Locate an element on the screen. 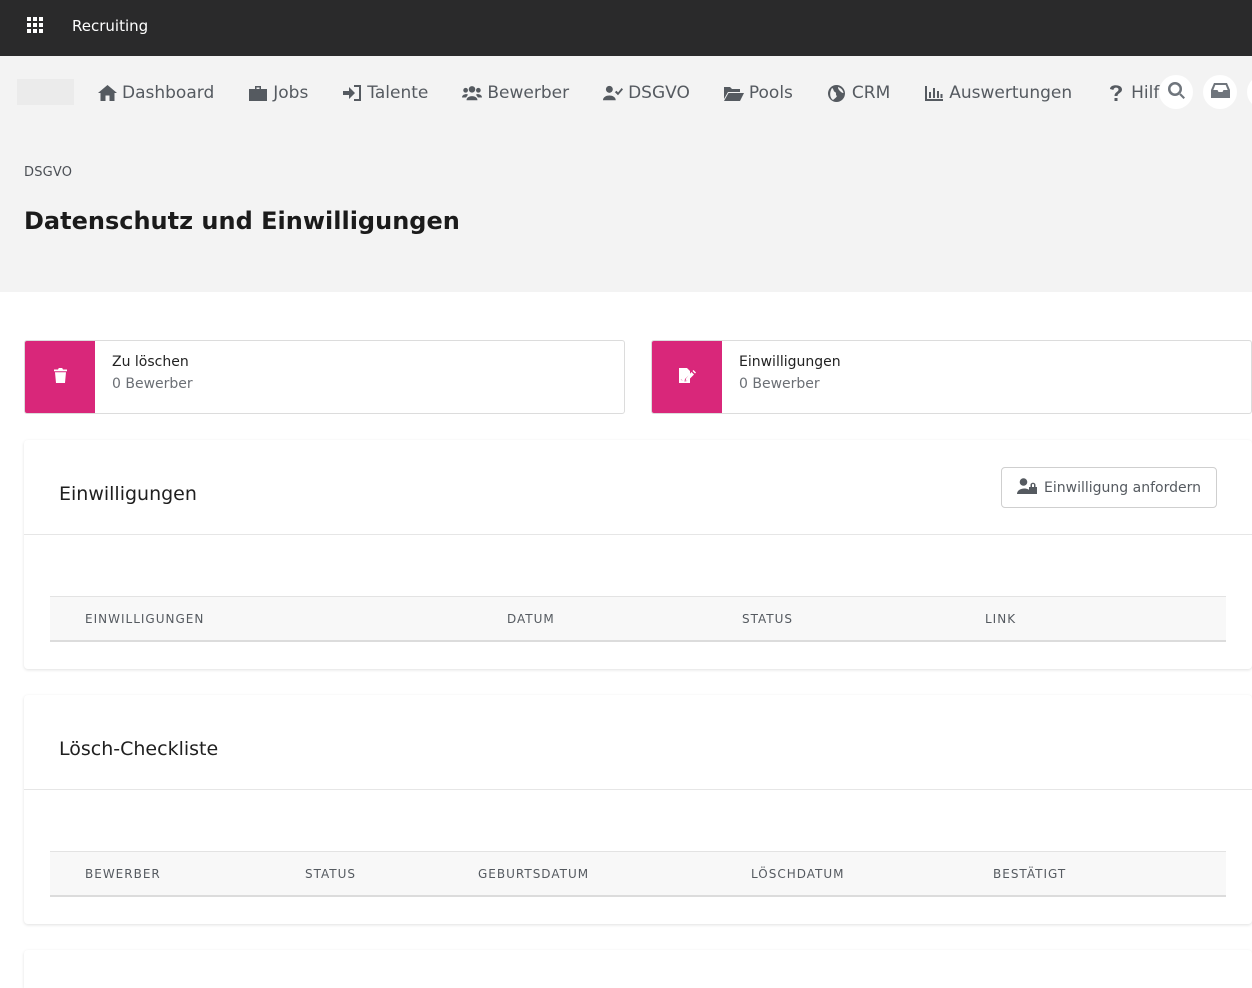  nav-item-label: Pools is located at coordinates (770, 93).